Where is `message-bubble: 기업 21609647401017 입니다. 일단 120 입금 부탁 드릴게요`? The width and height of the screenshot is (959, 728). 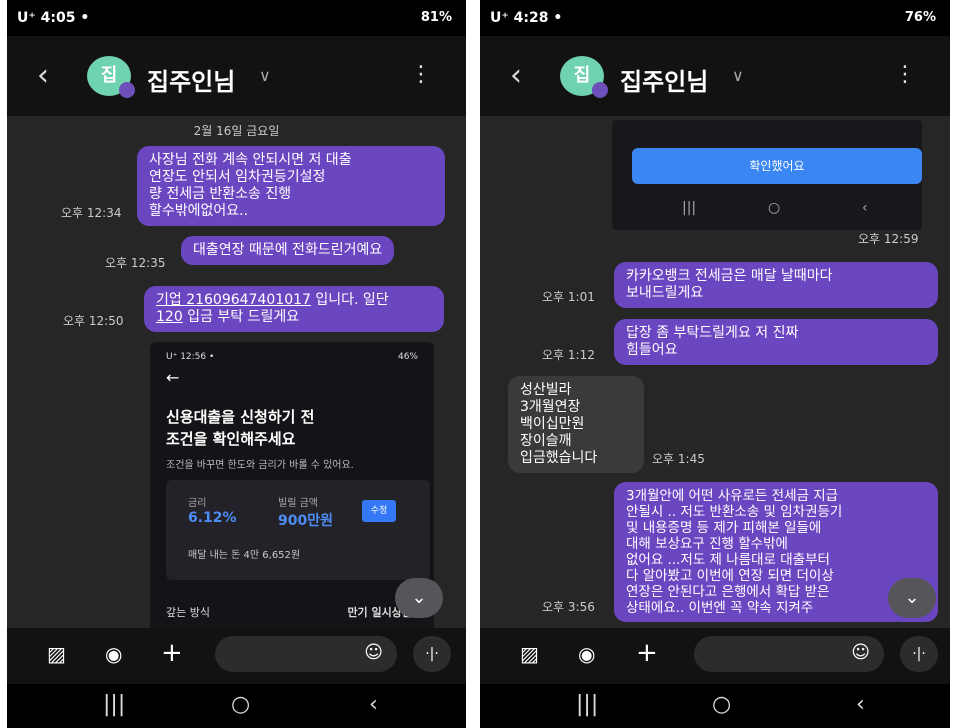 message-bubble: 기업 21609647401017 입니다. 일단 120 입금 부탁 드릴게요 is located at coordinates (294, 309).